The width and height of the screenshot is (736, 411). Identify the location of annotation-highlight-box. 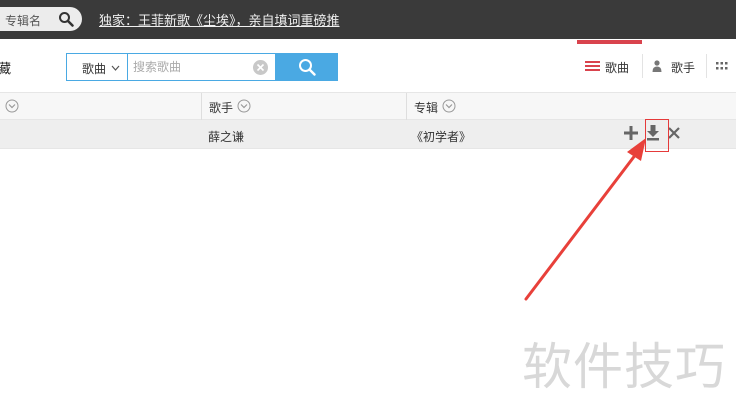
(657, 135).